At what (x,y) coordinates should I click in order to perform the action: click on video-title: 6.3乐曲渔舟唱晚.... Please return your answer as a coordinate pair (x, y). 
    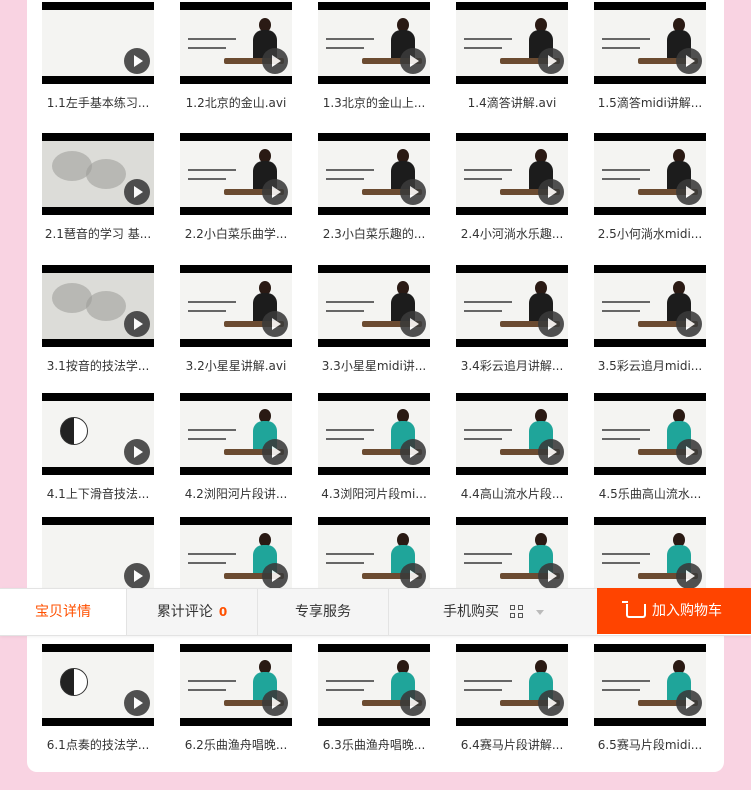
    Looking at the image, I should click on (374, 745).